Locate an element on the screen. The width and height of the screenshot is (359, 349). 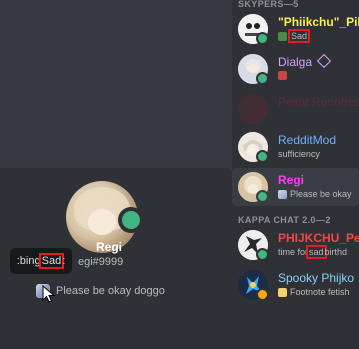
status-highlight: sad is located at coordinates (316, 252).